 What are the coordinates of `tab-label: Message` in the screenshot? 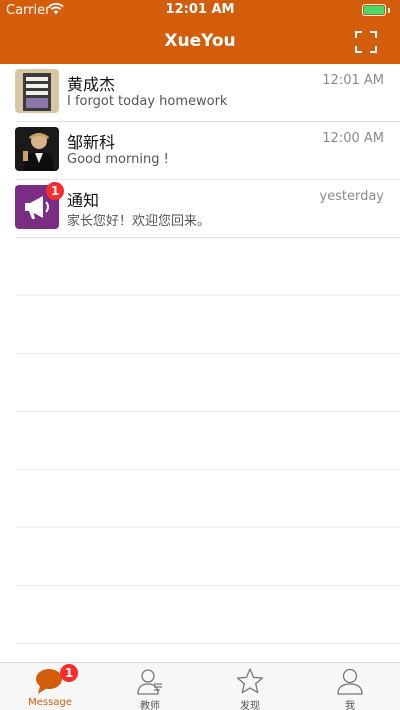 It's located at (50, 702).